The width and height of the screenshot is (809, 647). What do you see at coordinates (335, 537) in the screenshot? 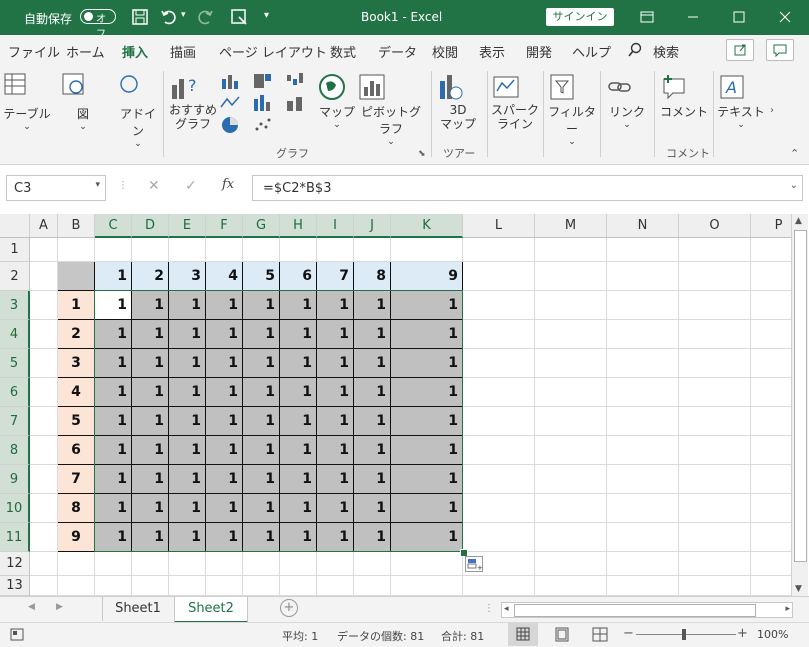
I see `cell-i11: 1` at bounding box center [335, 537].